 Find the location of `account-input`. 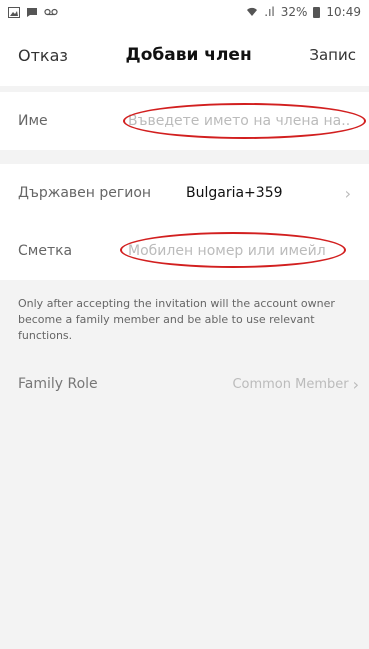

account-input is located at coordinates (239, 251).